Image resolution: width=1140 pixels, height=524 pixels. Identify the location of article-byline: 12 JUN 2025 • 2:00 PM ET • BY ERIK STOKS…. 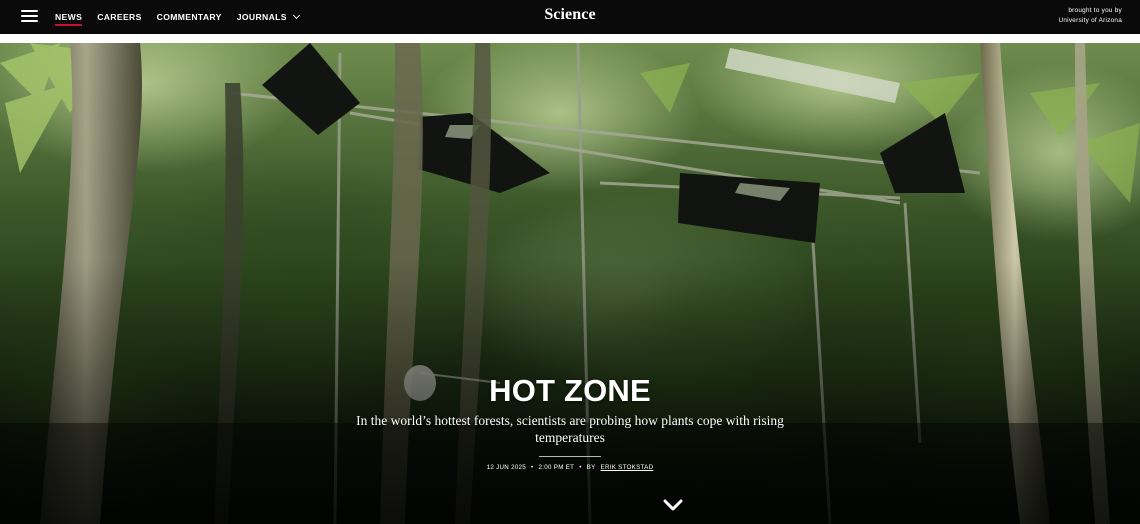
(570, 467).